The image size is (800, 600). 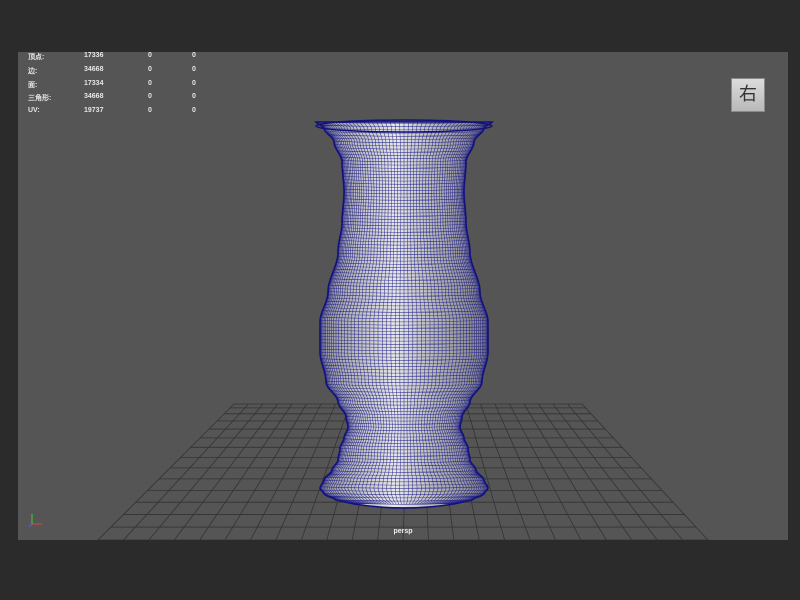 What do you see at coordinates (33, 85) in the screenshot?
I see `hud-label: 面:` at bounding box center [33, 85].